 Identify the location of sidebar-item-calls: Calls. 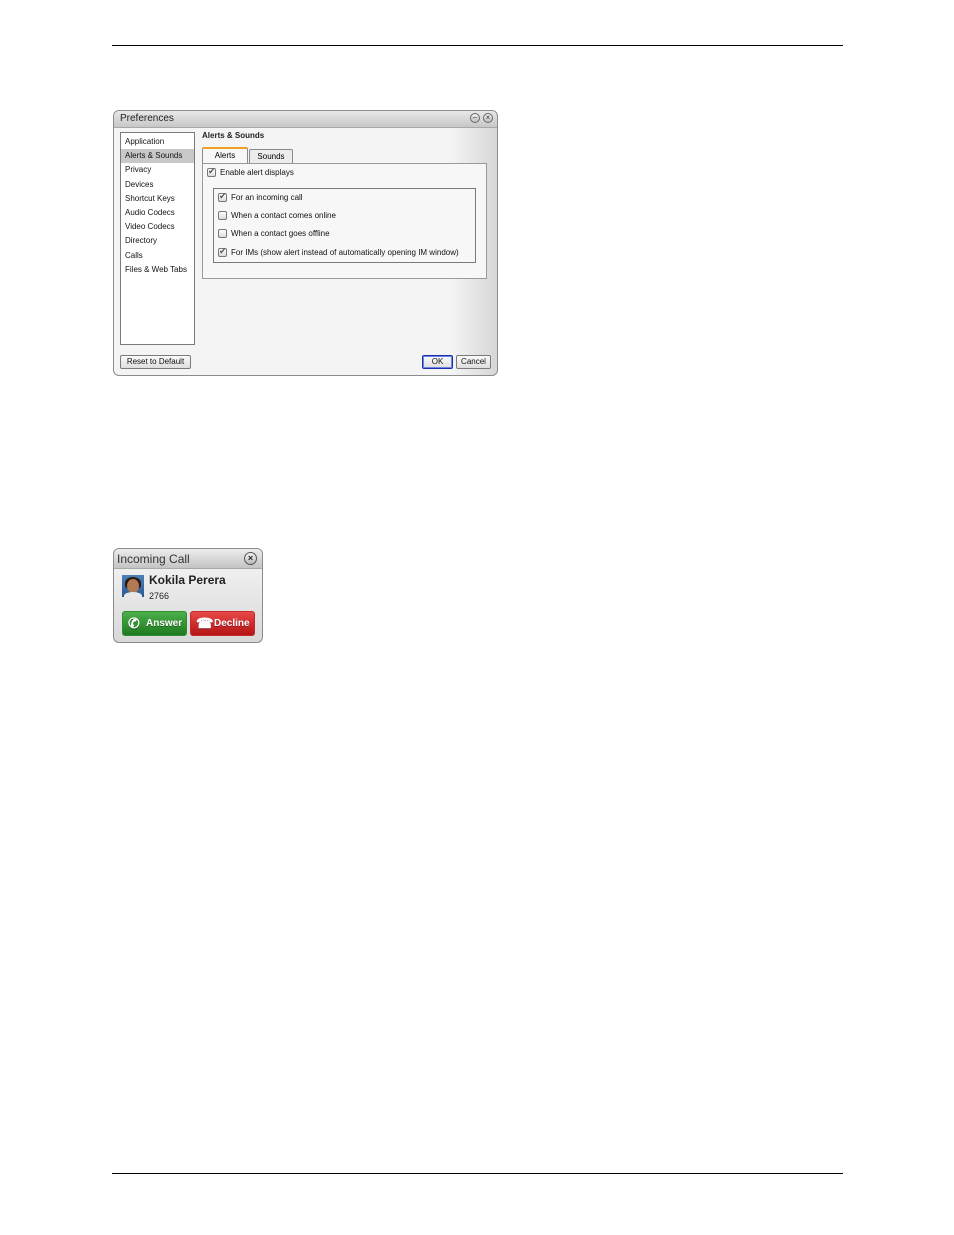
(157, 256).